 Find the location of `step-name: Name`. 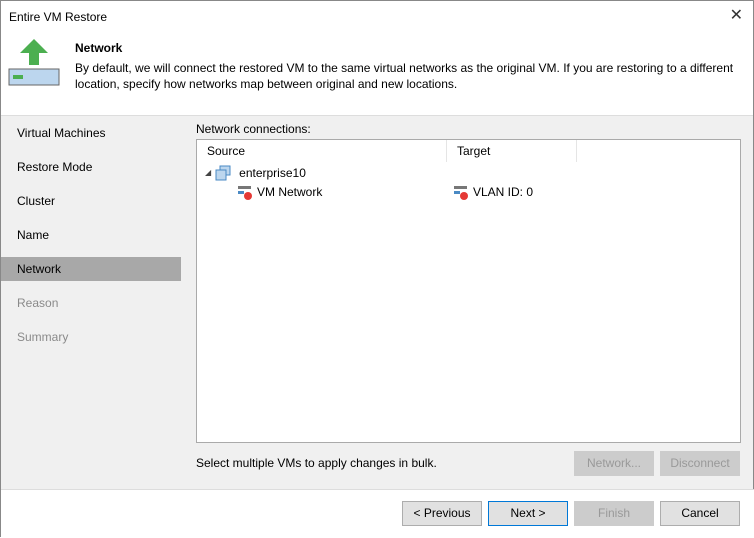

step-name: Name is located at coordinates (91, 235).